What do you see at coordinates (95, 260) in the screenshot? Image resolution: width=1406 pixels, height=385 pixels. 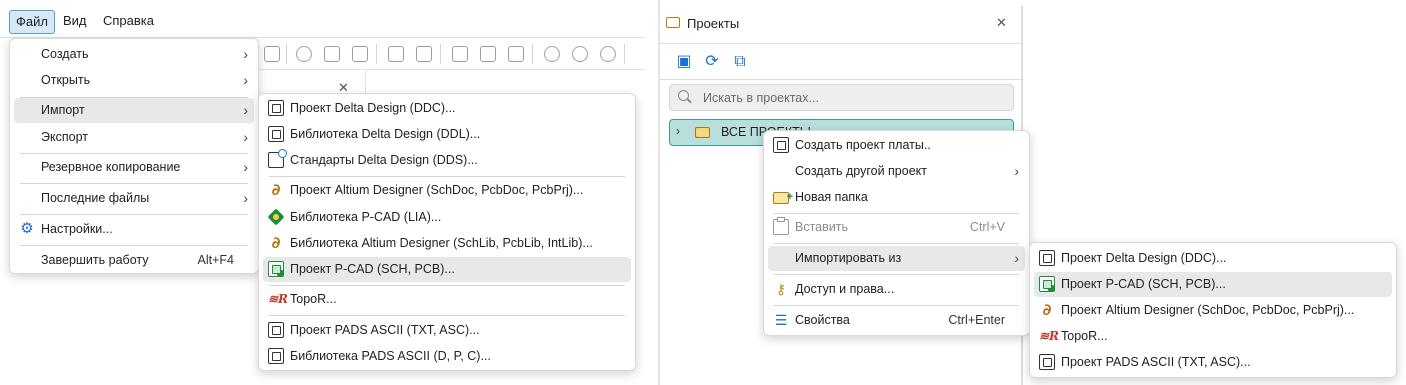 I see `menu-item-label: Завершить работу` at bounding box center [95, 260].